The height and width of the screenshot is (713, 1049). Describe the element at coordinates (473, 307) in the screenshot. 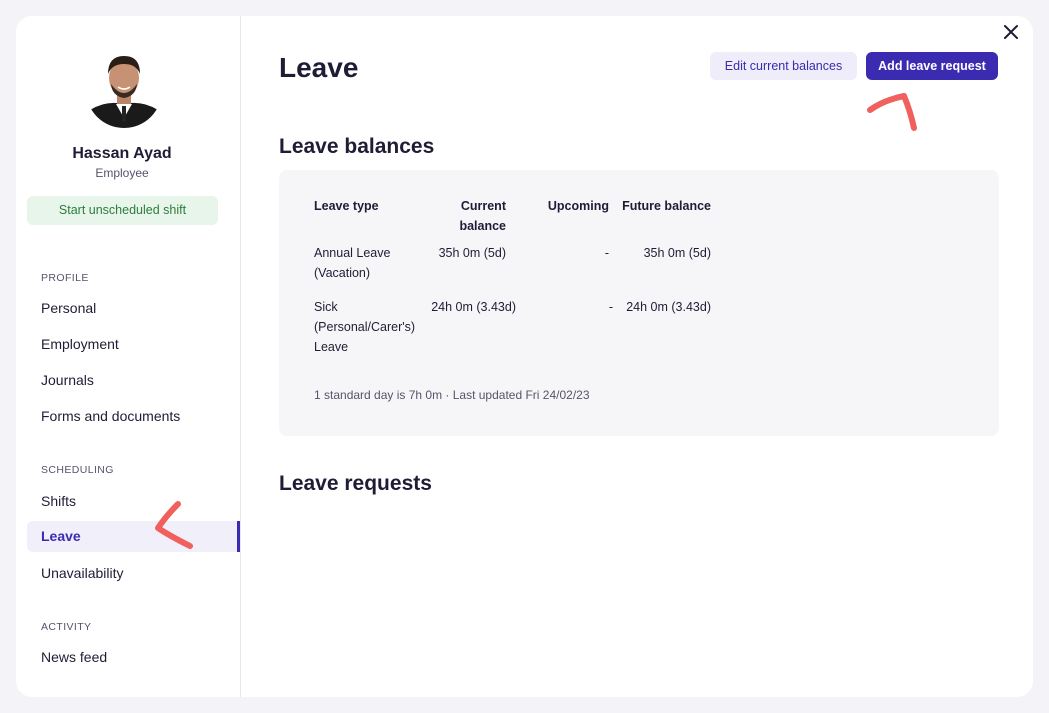

I see `sick-current-balance: 24h 0m (3.43d)` at that location.